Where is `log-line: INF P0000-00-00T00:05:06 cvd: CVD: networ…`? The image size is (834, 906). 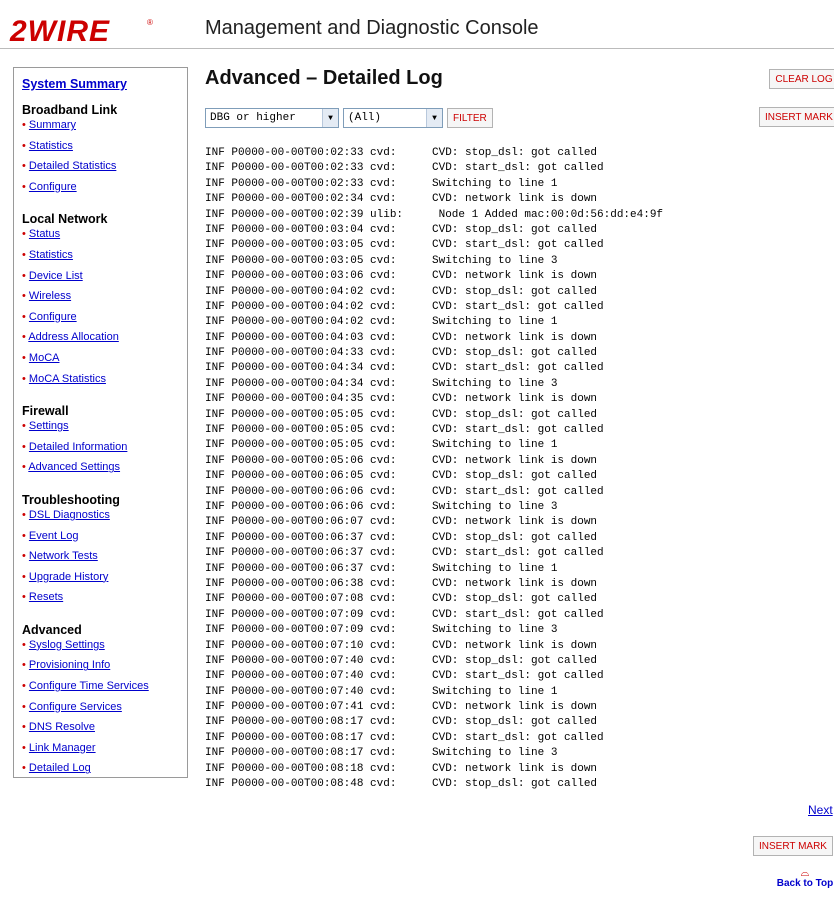
log-line: INF P0000-00-00T00:05:06 cvd: CVD: networ… is located at coordinates (485, 461).